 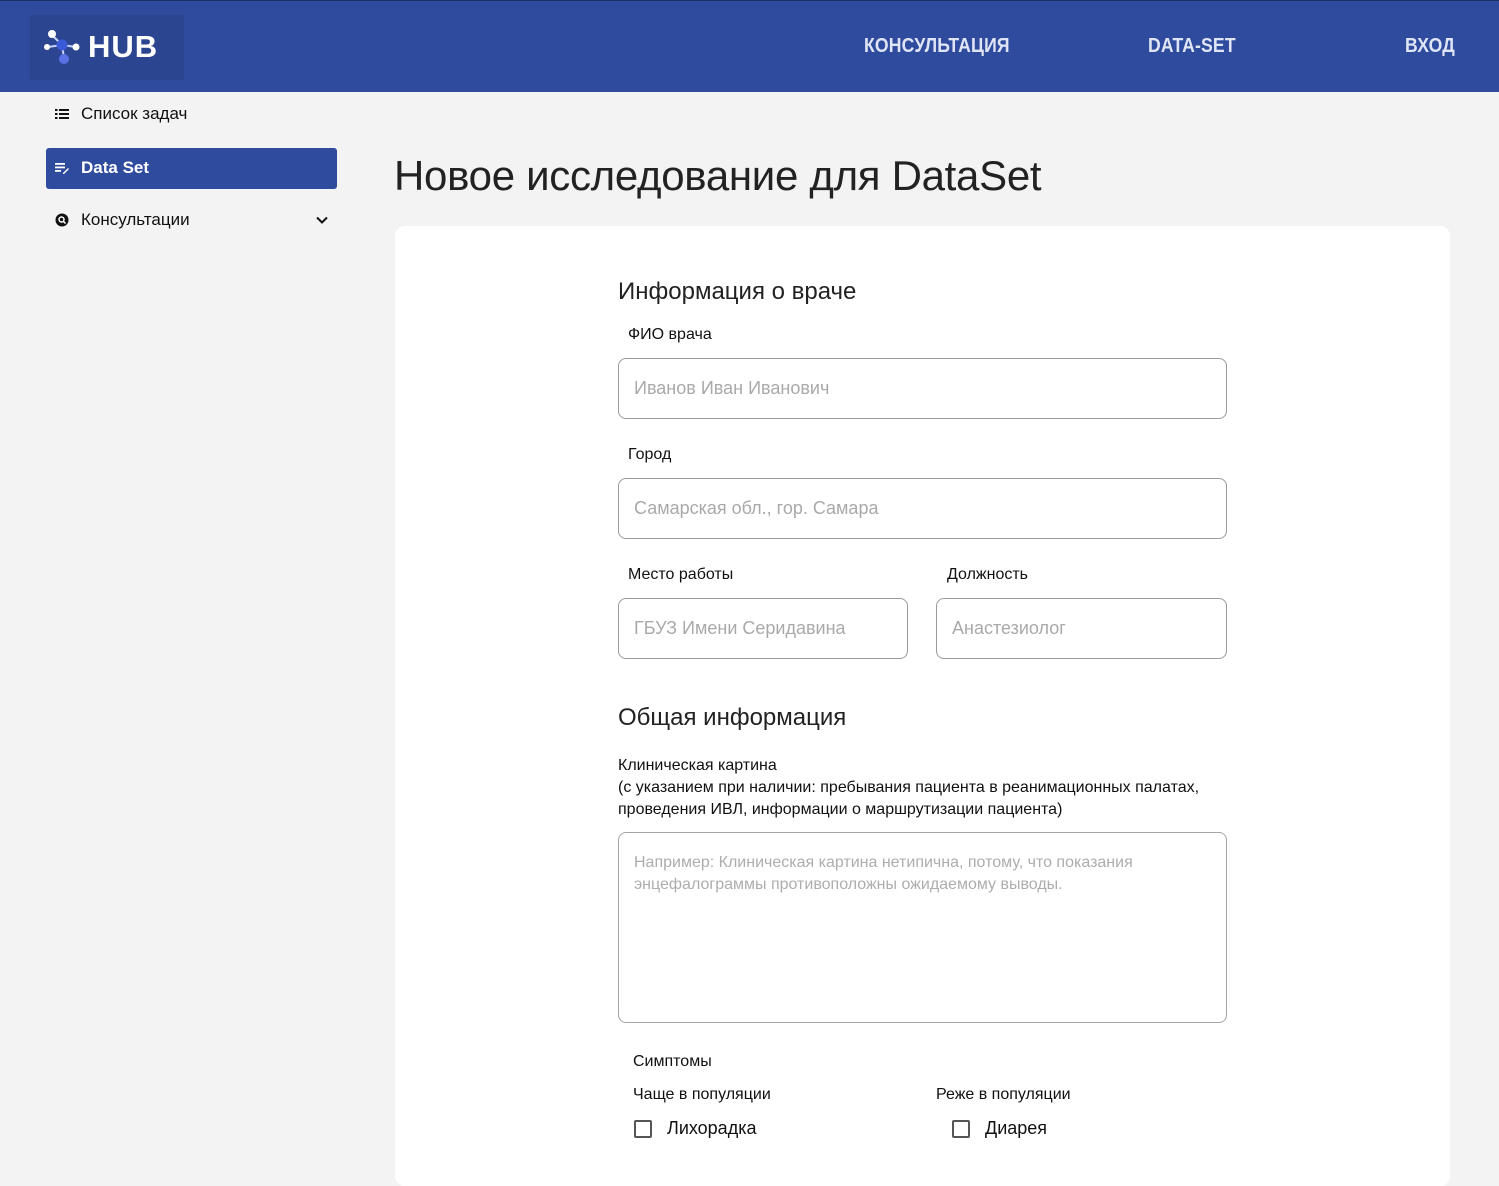 What do you see at coordinates (191, 168) in the screenshot?
I see `sidebar-item-data-set: Data Set` at bounding box center [191, 168].